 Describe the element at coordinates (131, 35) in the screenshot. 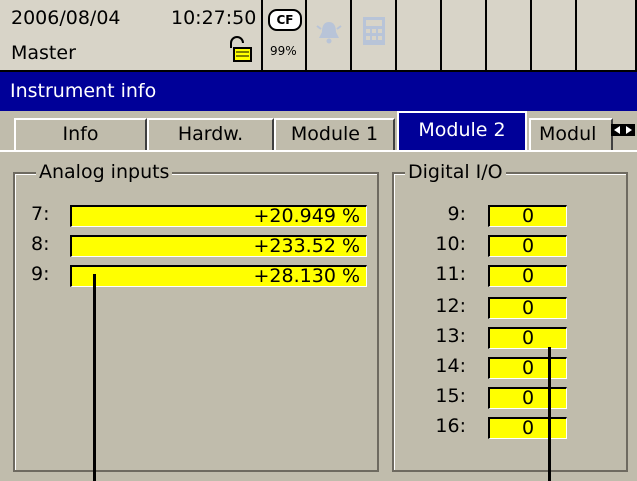

I see `status-info-panel: 2006/08/04 10:27:50 Master` at that location.